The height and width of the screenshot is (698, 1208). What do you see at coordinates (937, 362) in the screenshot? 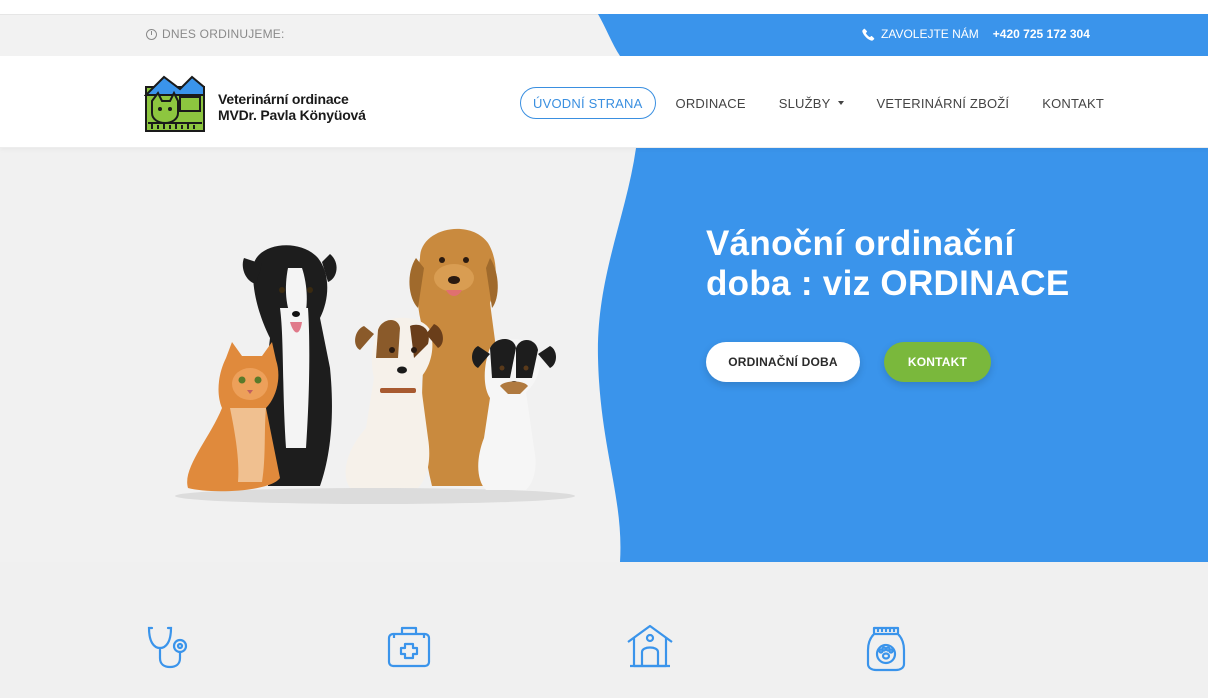
I see `contact-button: KONTAKT` at bounding box center [937, 362].